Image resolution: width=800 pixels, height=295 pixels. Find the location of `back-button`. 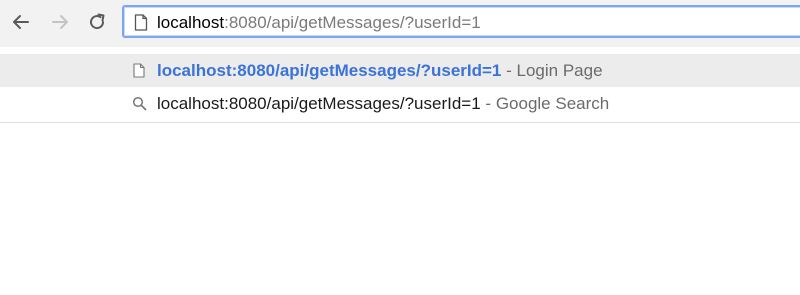

back-button is located at coordinates (21, 22).